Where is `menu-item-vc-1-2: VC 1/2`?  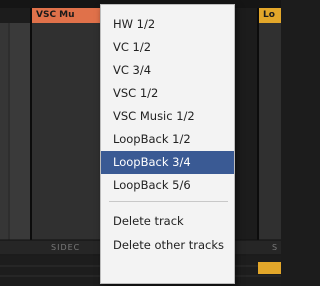
menu-item-vc-1-2: VC 1/2 is located at coordinates (167, 47).